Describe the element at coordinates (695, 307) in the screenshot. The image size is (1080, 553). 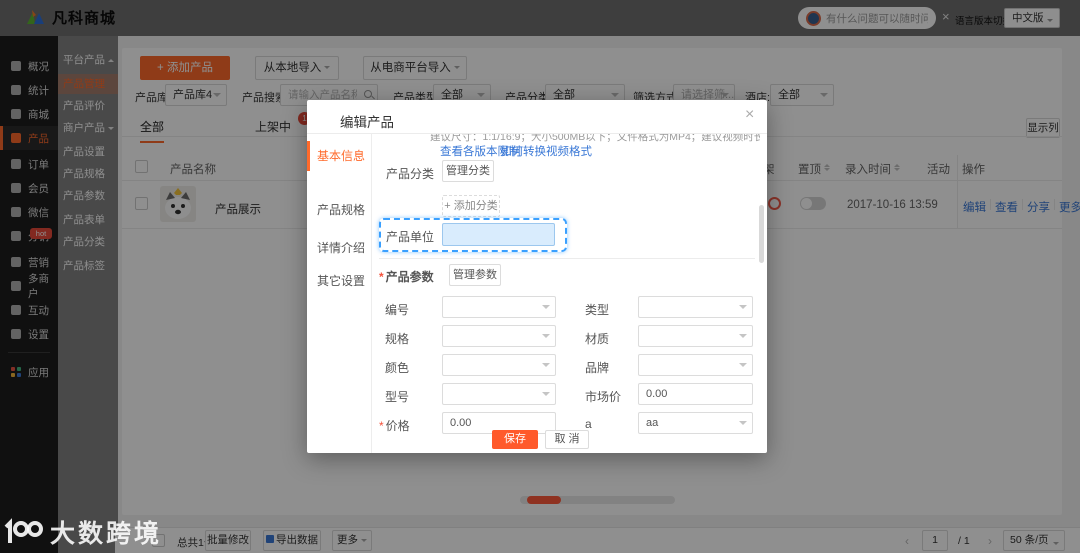
I see `field-type-select` at that location.